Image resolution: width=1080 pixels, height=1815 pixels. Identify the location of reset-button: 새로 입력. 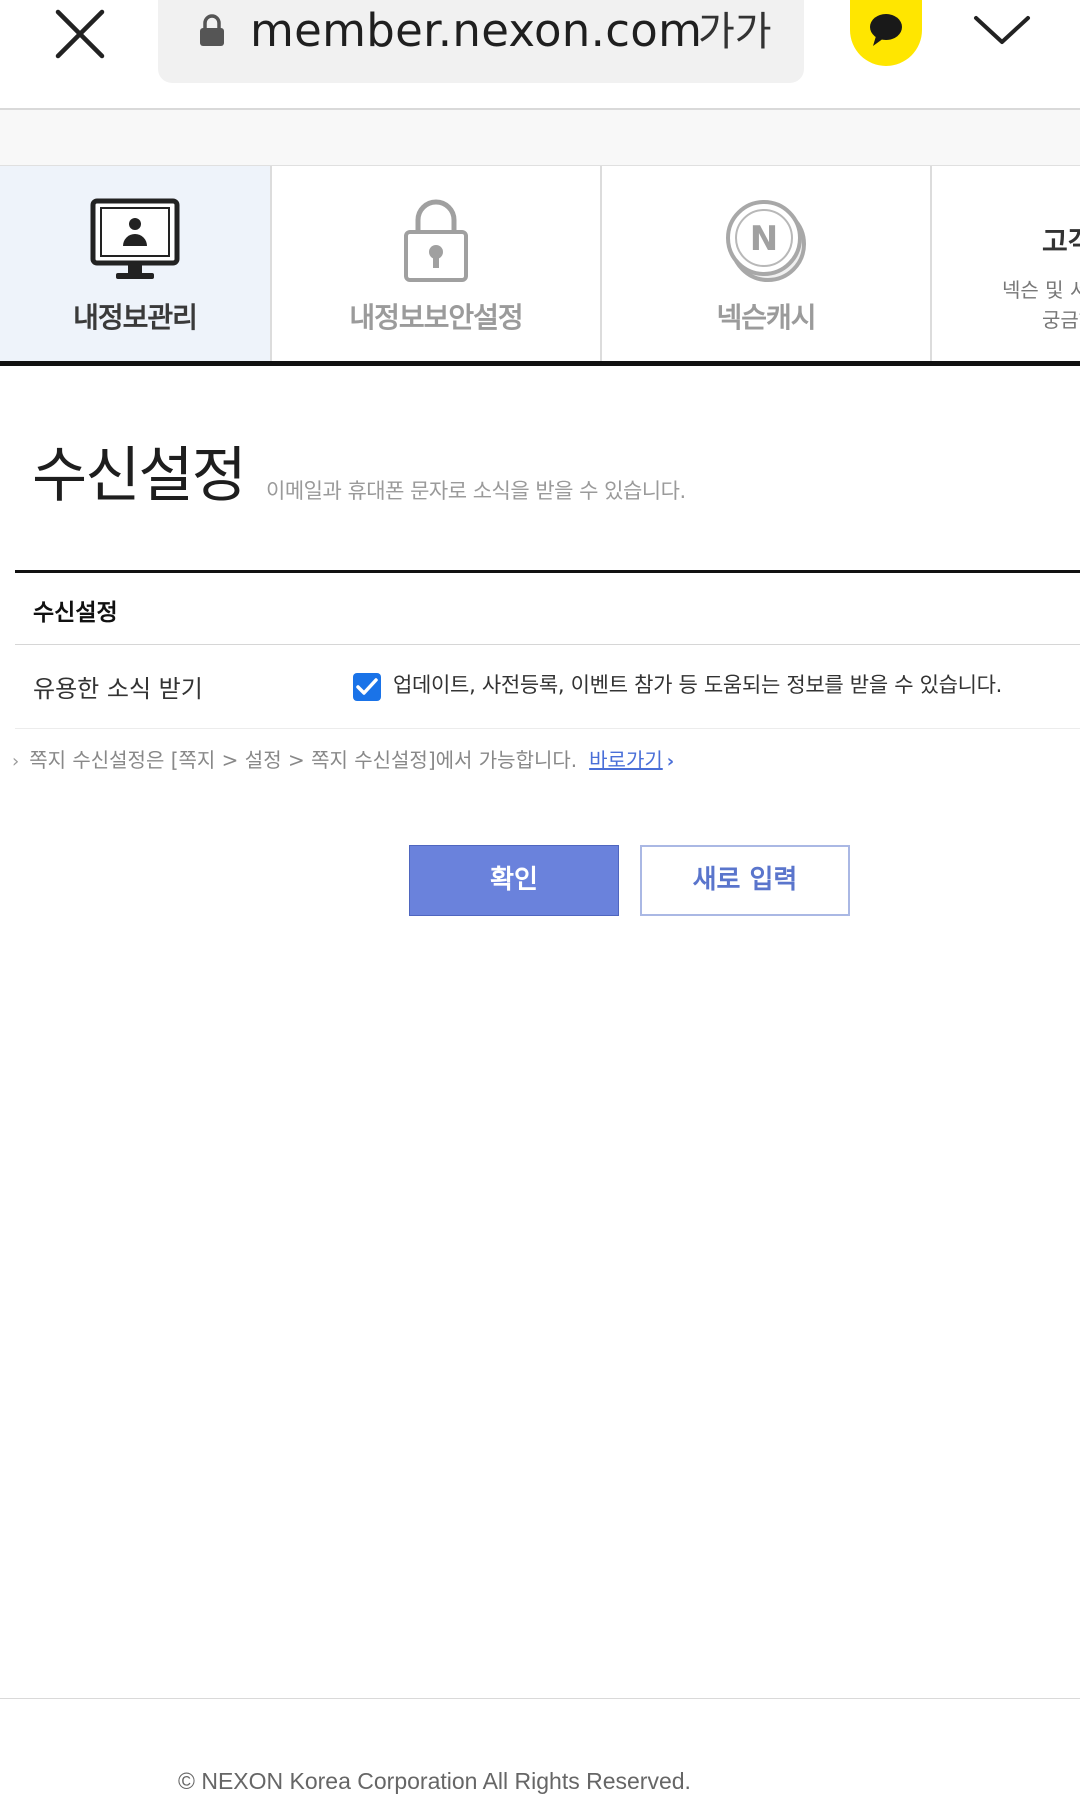
(745, 880).